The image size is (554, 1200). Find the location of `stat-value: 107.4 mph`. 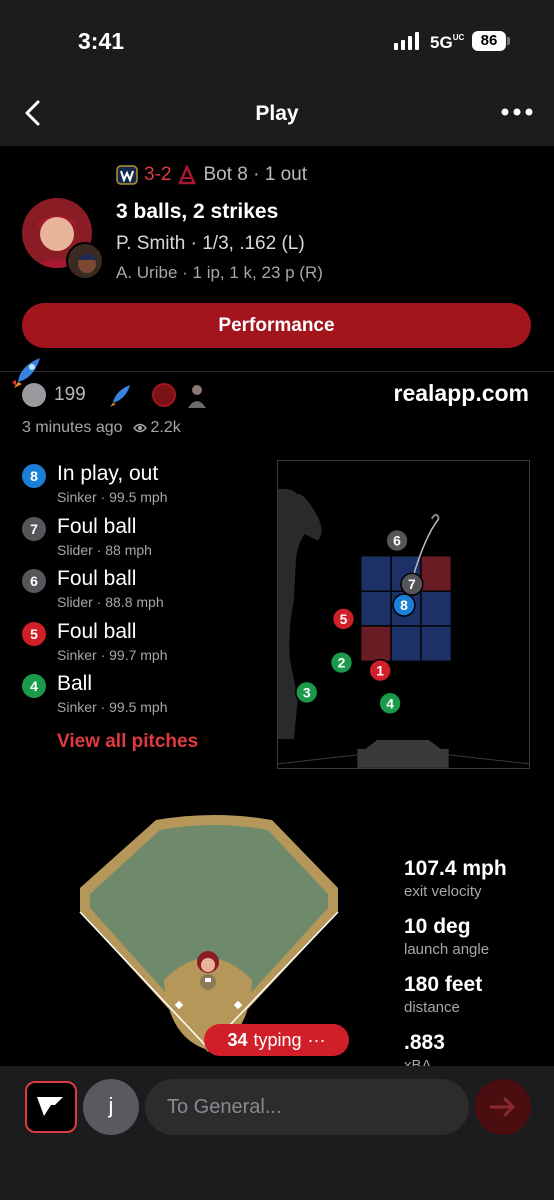

stat-value: 107.4 mph is located at coordinates (455, 868).